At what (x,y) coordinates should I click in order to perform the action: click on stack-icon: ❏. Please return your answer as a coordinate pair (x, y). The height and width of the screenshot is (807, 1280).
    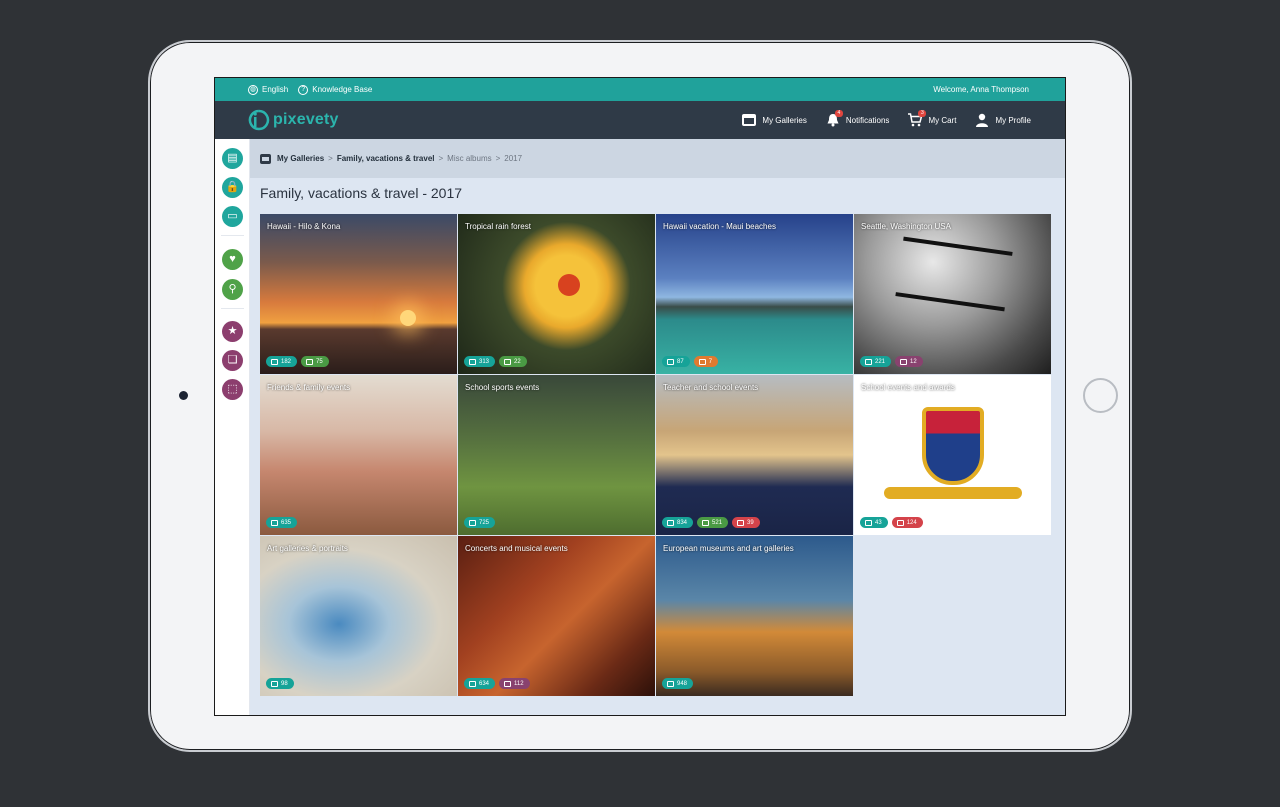
    Looking at the image, I should click on (232, 360).